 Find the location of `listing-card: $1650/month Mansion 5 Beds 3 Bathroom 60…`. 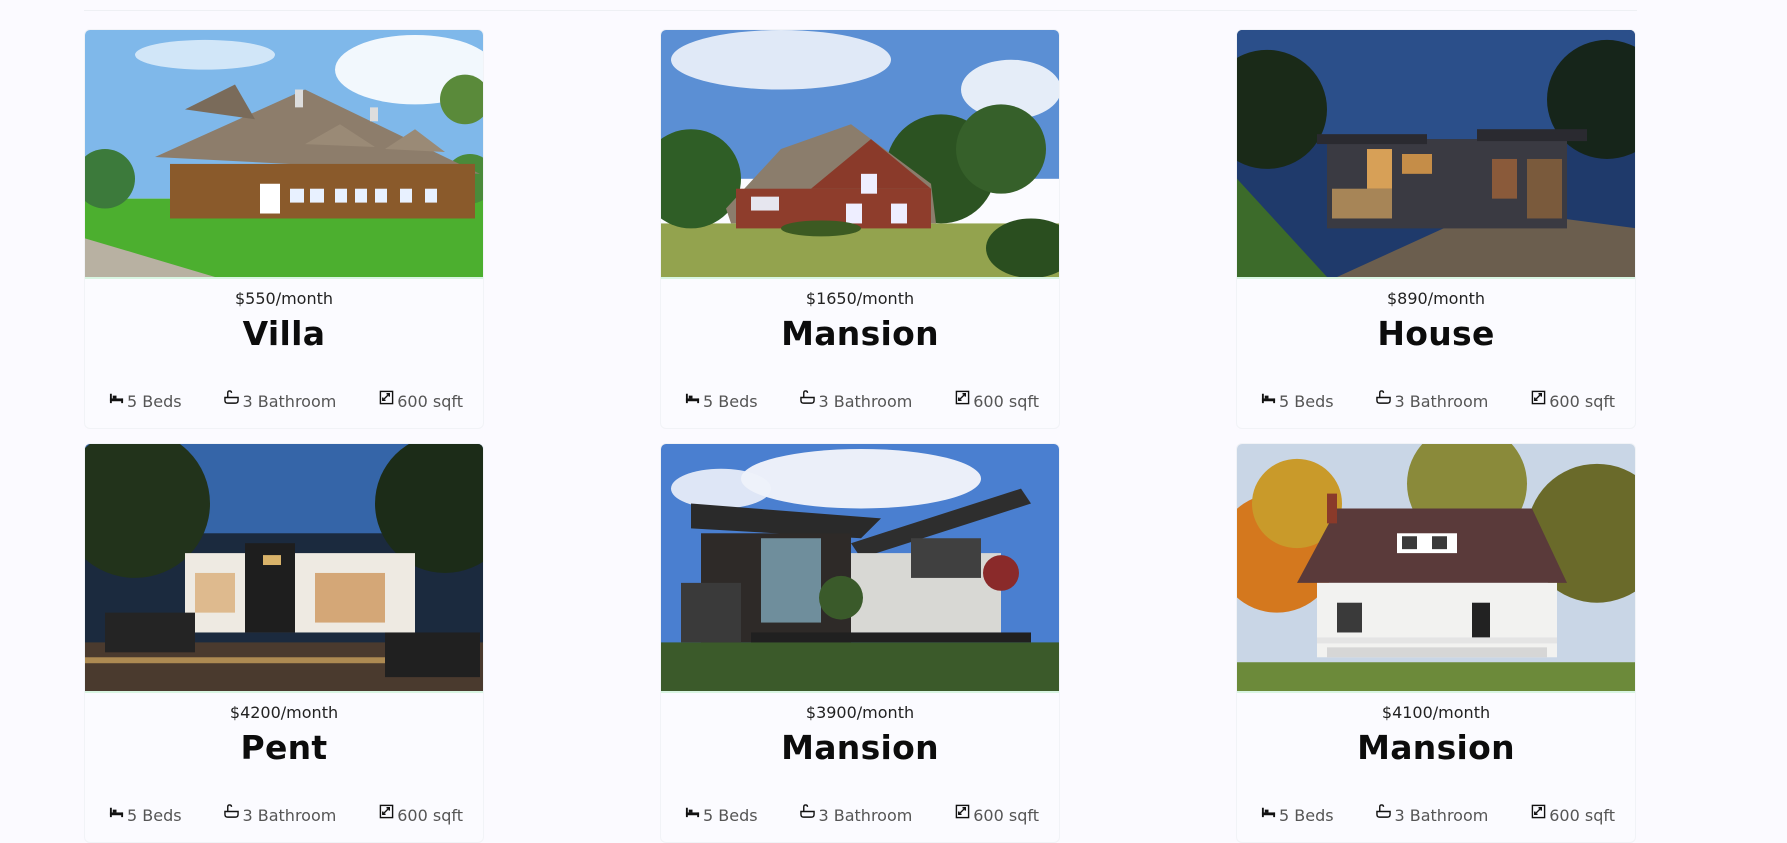

listing-card: $1650/month Mansion 5 Beds 3 Bathroom 60… is located at coordinates (860, 229).